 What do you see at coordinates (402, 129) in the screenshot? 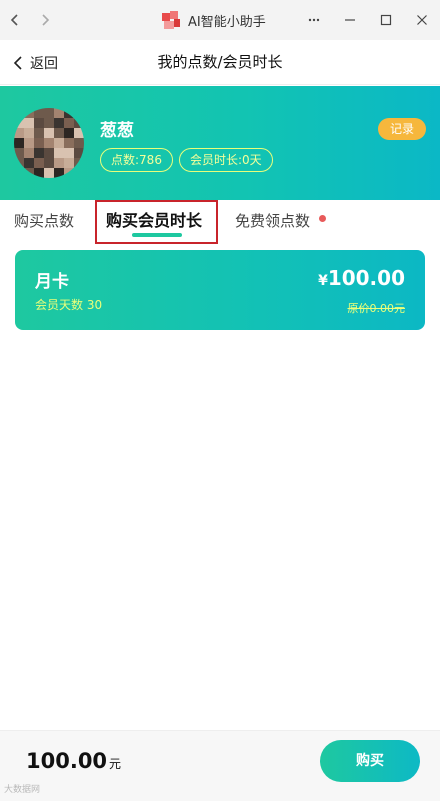
I see `record-button: 记录` at bounding box center [402, 129].